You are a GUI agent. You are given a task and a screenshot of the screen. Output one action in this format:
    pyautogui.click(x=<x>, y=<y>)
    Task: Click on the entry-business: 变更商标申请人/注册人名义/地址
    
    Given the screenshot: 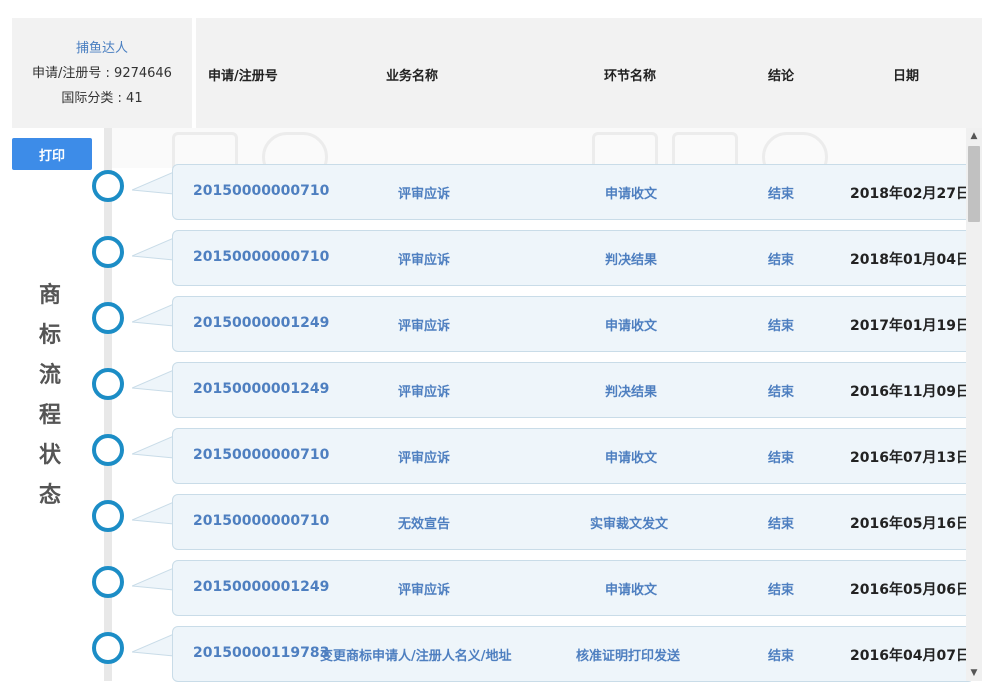 What is the action you would take?
    pyautogui.click(x=416, y=656)
    